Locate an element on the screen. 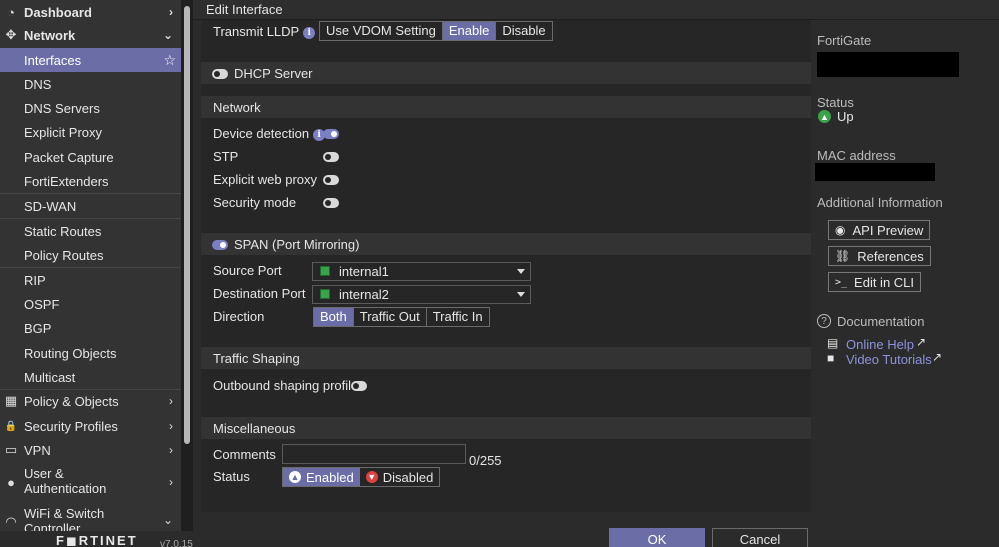 This screenshot has height=547, width=999. outbound-shaping-toggle is located at coordinates (359, 386).